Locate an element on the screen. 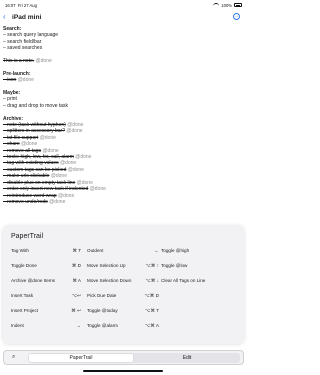 The image size is (320, 375). shortcut-key: ⌘ ↩ is located at coordinates (76, 310).